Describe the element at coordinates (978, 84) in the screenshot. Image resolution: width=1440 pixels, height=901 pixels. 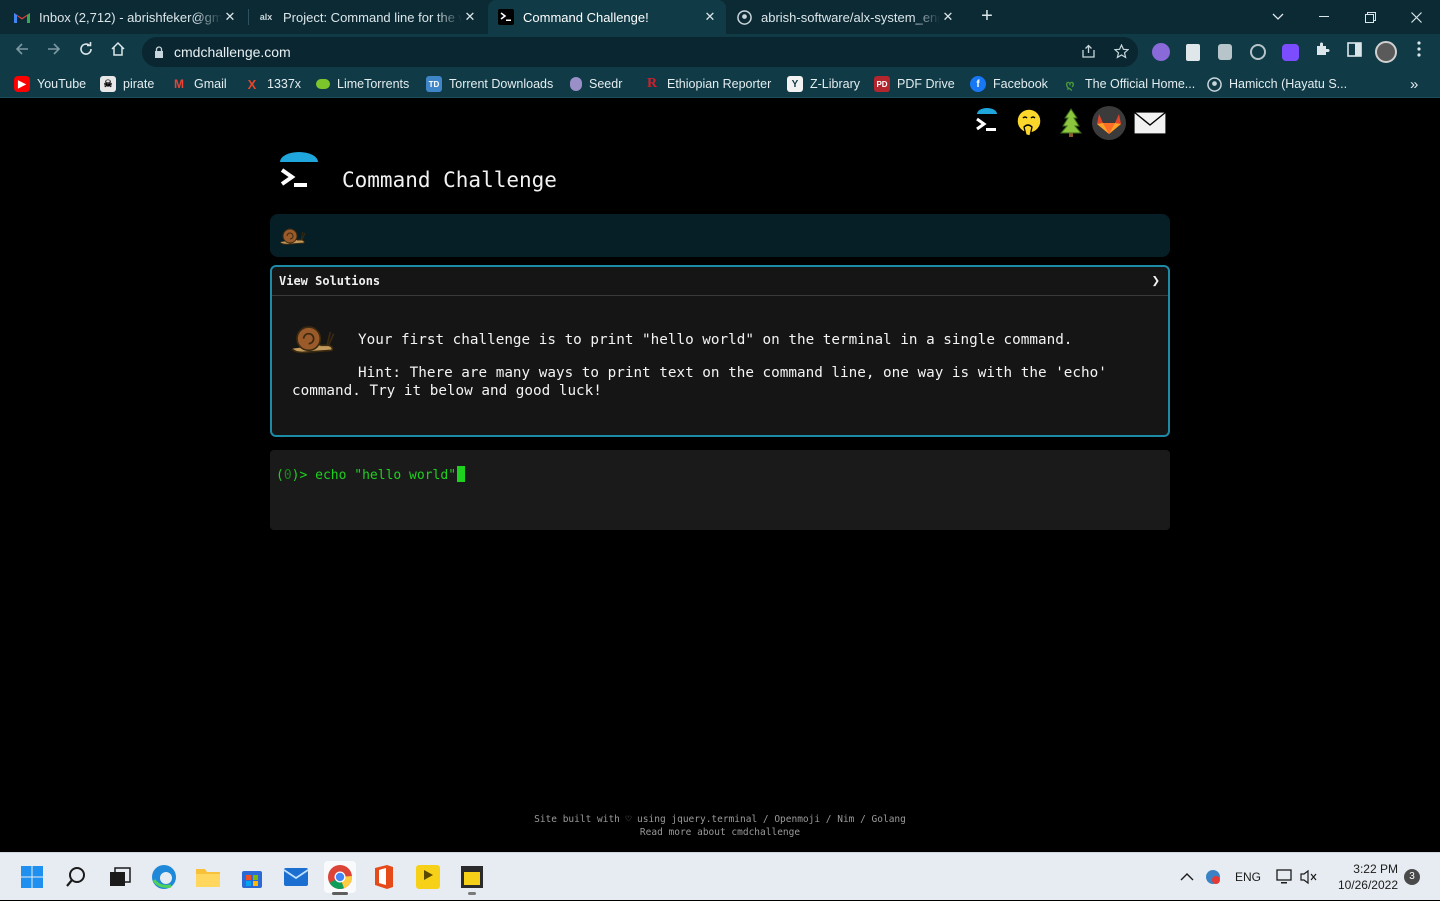
I see `facebook-icon: f` at that location.